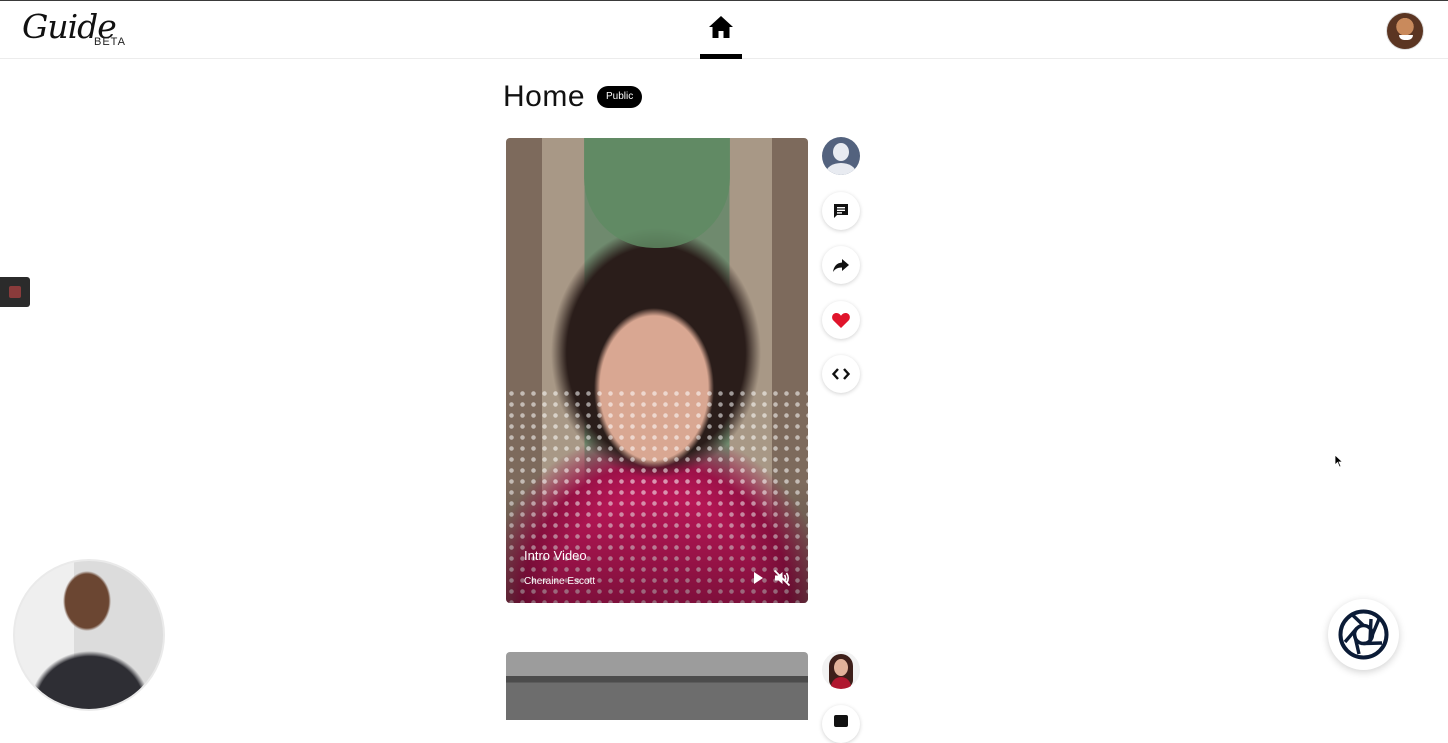  Describe the element at coordinates (657, 370) in the screenshot. I see `video-card: Intro Video Cheraine Escott` at that location.